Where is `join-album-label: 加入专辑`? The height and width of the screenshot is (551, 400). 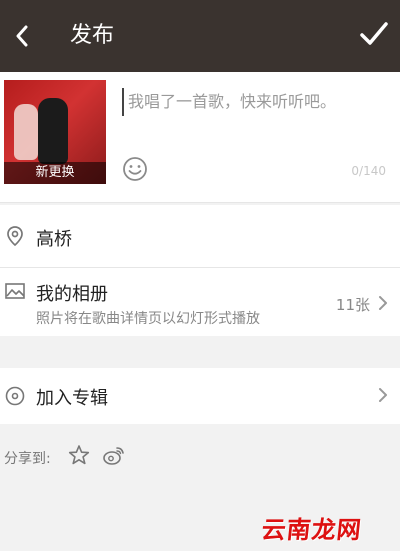 join-album-label: 加入专辑 is located at coordinates (72, 398).